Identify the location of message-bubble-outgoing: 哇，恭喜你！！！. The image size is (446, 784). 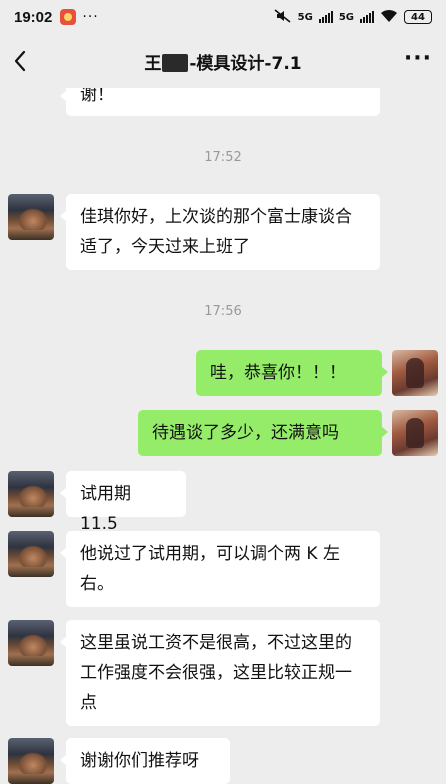
(292, 373).